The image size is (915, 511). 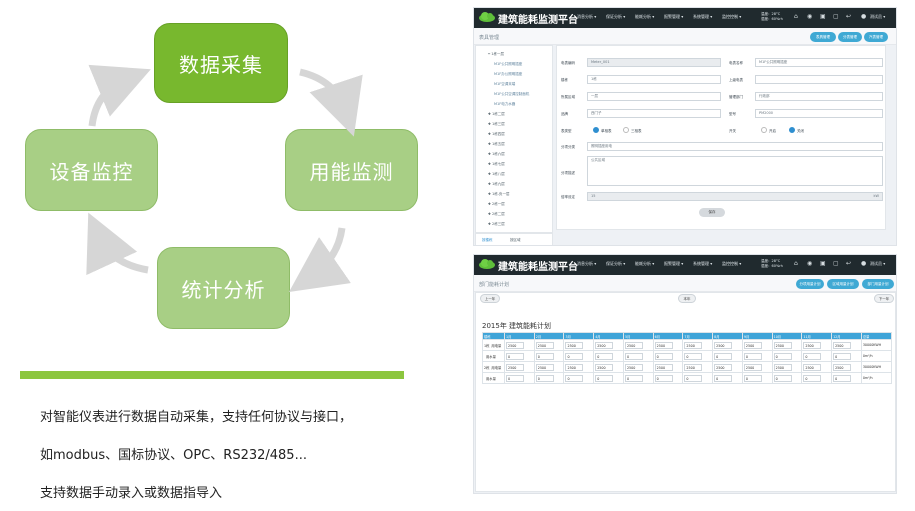 What do you see at coordinates (499, 194) in the screenshot?
I see `tree-folder-item: ✚ 1栋-负一层` at bounding box center [499, 194].